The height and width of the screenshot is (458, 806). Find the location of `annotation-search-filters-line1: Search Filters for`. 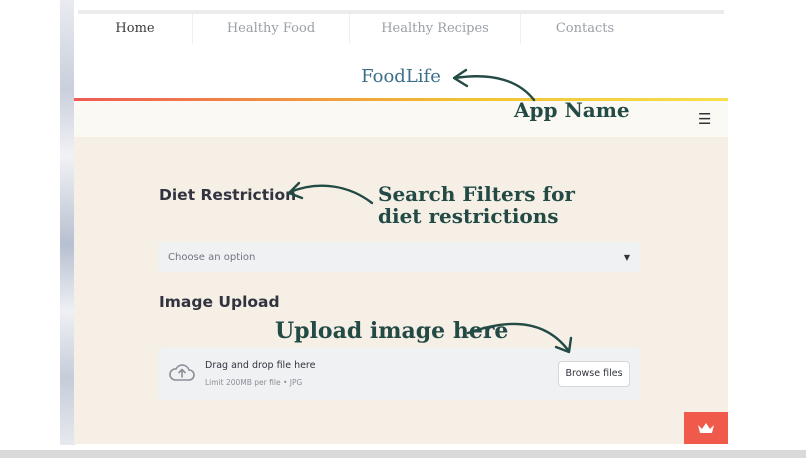

annotation-search-filters-line1: Search Filters for is located at coordinates (476, 194).